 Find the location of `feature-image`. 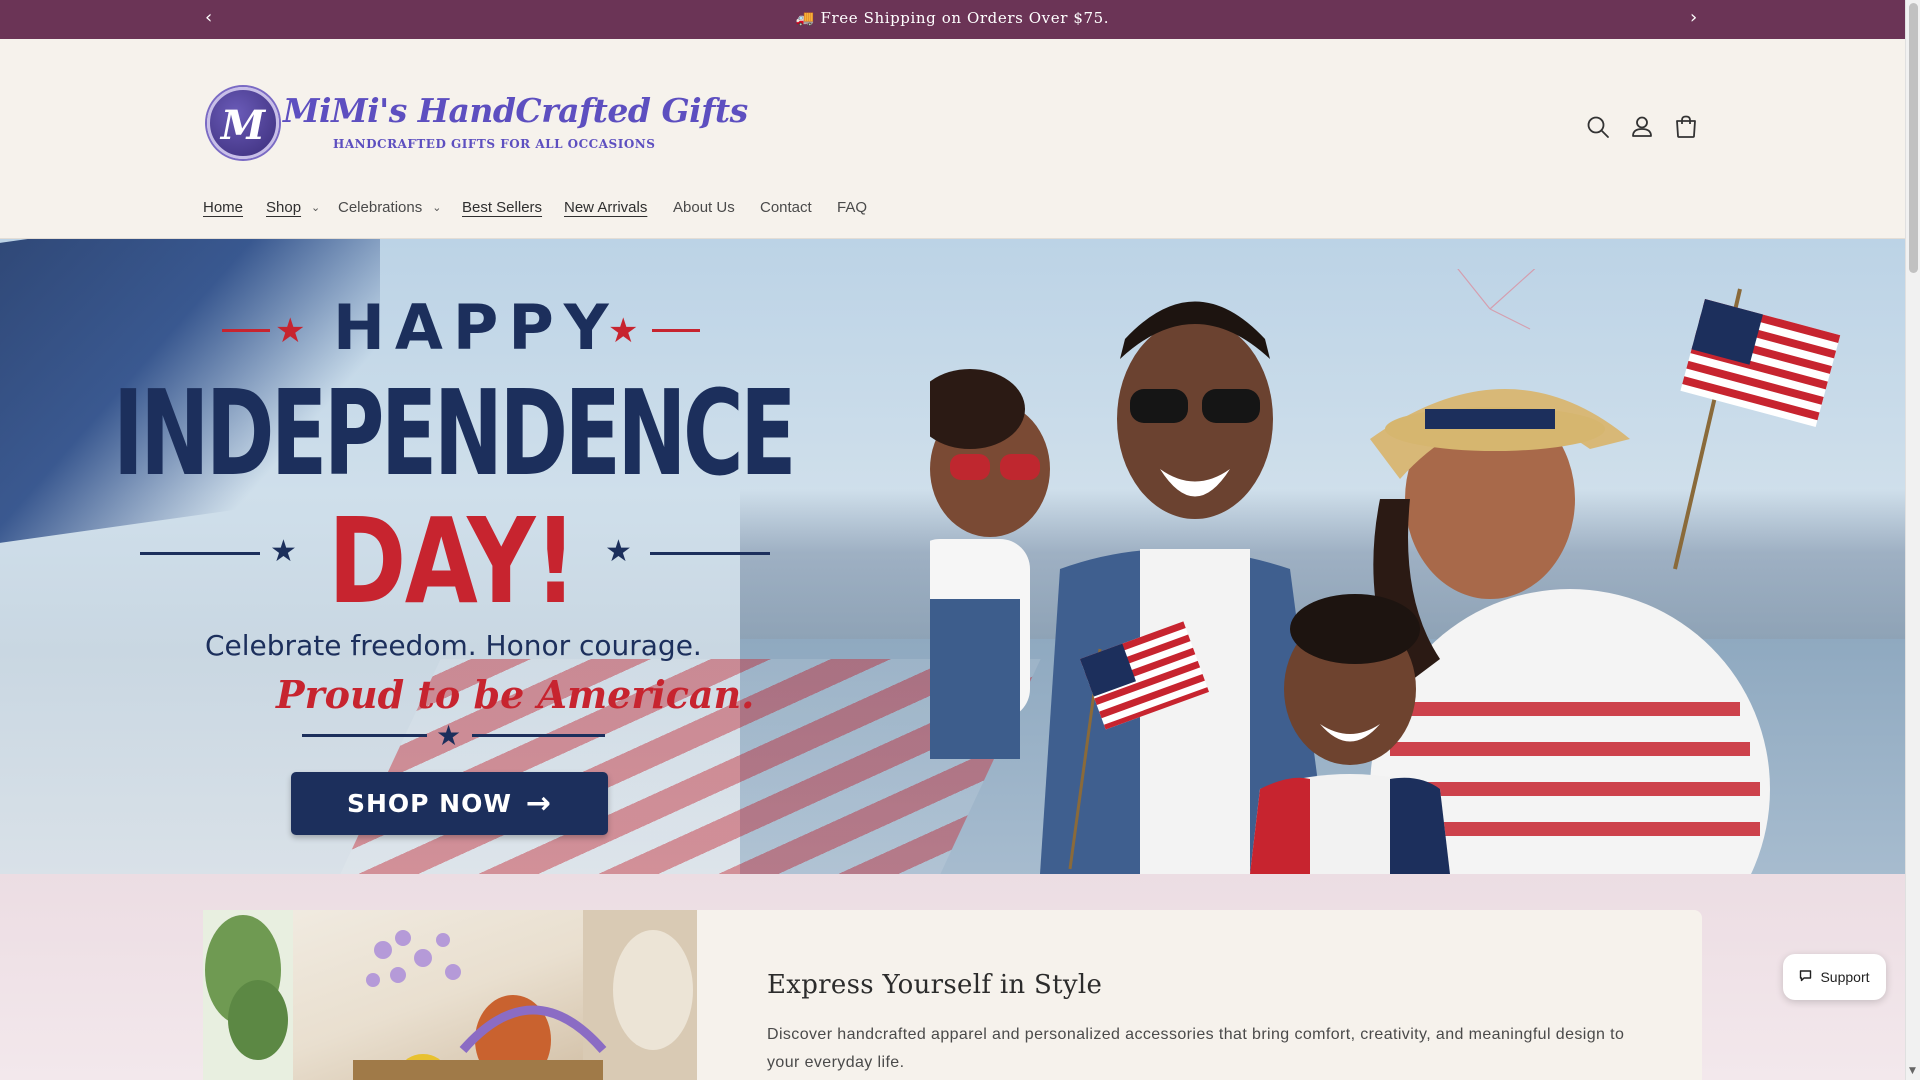

feature-image is located at coordinates (450, 995).